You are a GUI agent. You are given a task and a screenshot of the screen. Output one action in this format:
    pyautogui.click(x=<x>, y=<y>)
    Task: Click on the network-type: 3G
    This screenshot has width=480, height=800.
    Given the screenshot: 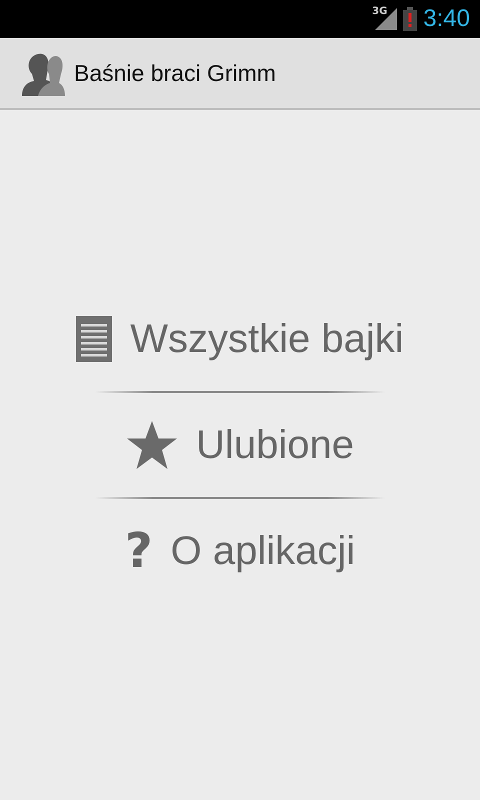 What is the action you would take?
    pyautogui.click(x=380, y=11)
    